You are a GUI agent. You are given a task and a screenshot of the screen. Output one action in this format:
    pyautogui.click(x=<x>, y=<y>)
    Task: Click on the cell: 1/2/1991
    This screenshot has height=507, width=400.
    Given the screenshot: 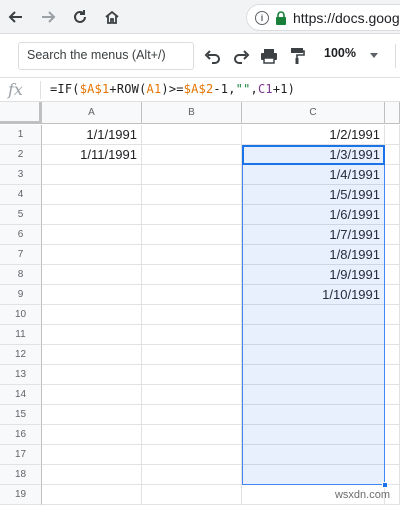 What is the action you would take?
    pyautogui.click(x=313, y=135)
    